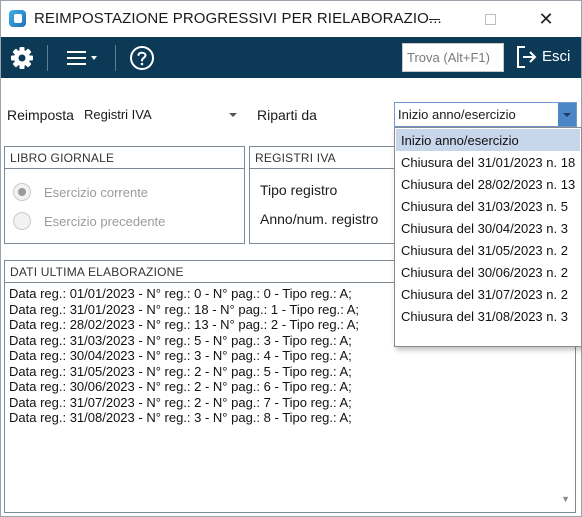 The height and width of the screenshot is (517, 582). I want to click on dropdown-option: Chiusura del 31/01/2023 n. 18, so click(488, 162).